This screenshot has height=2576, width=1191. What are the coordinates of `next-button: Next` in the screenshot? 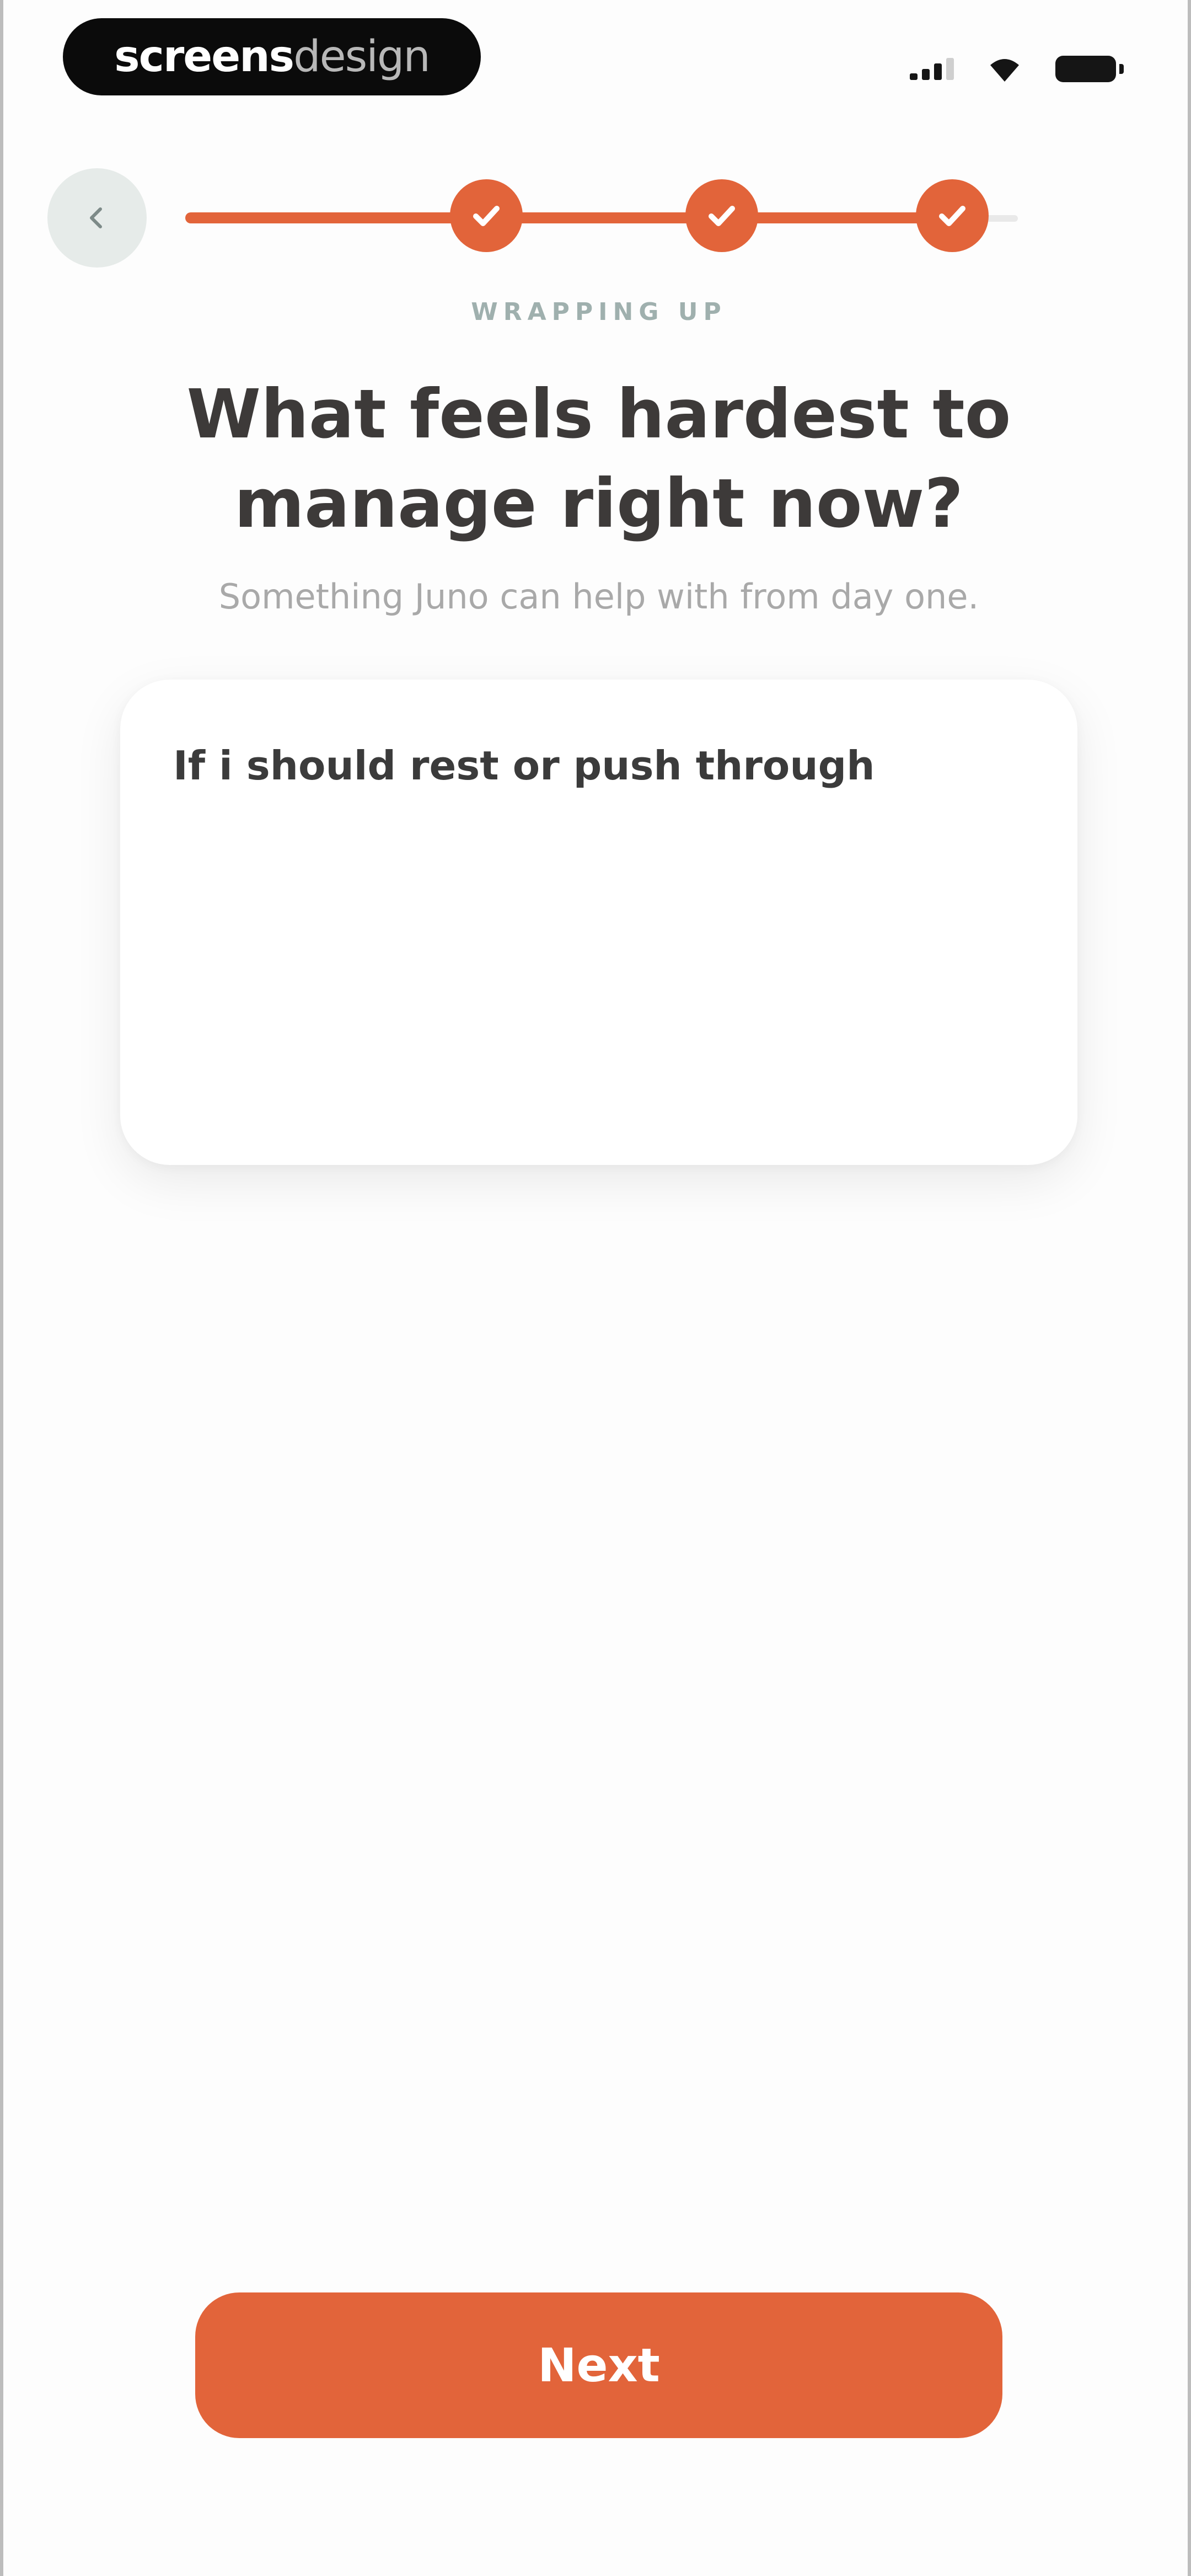 It's located at (598, 2365).